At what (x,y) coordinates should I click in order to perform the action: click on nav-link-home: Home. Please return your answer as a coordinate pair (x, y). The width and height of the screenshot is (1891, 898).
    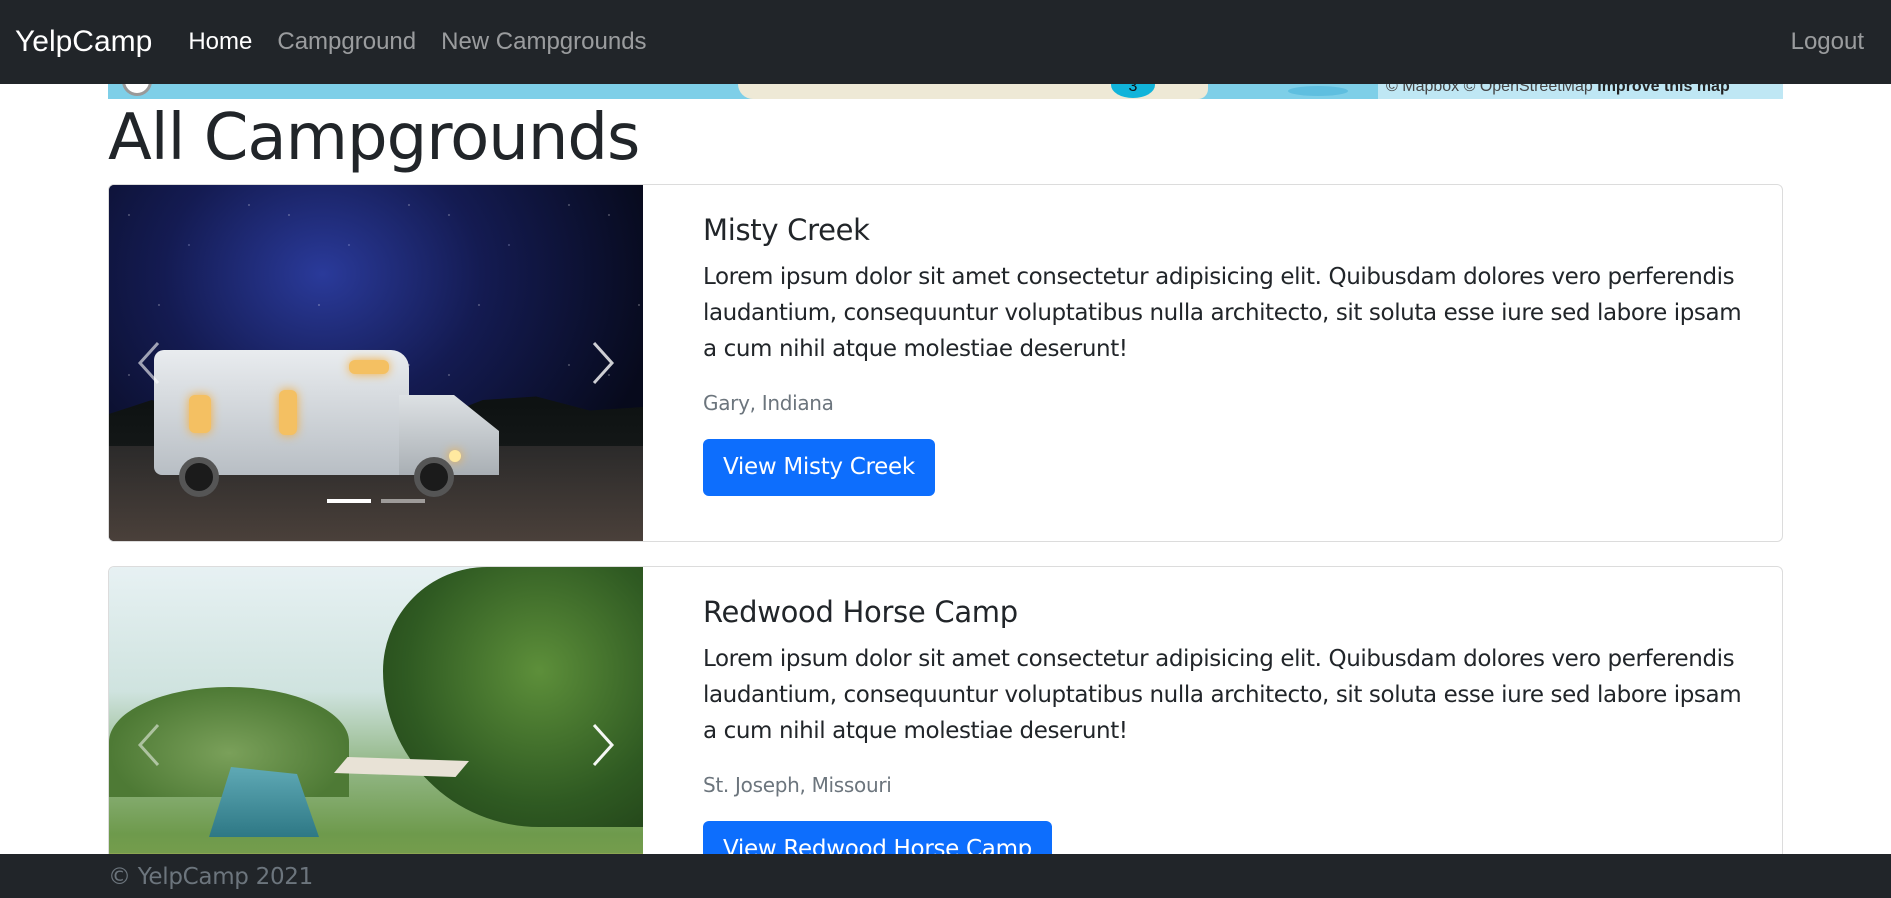
    Looking at the image, I should click on (220, 42).